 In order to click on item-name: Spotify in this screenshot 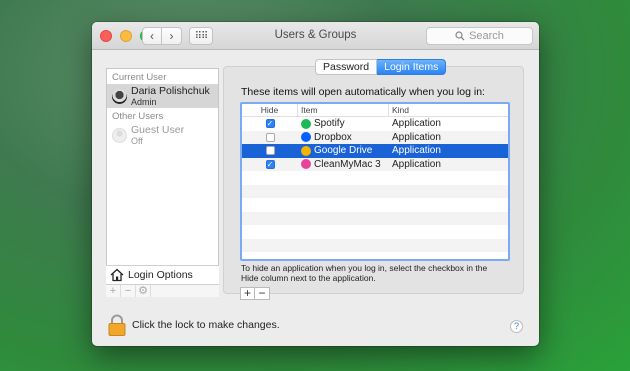, I will do `click(329, 124)`.